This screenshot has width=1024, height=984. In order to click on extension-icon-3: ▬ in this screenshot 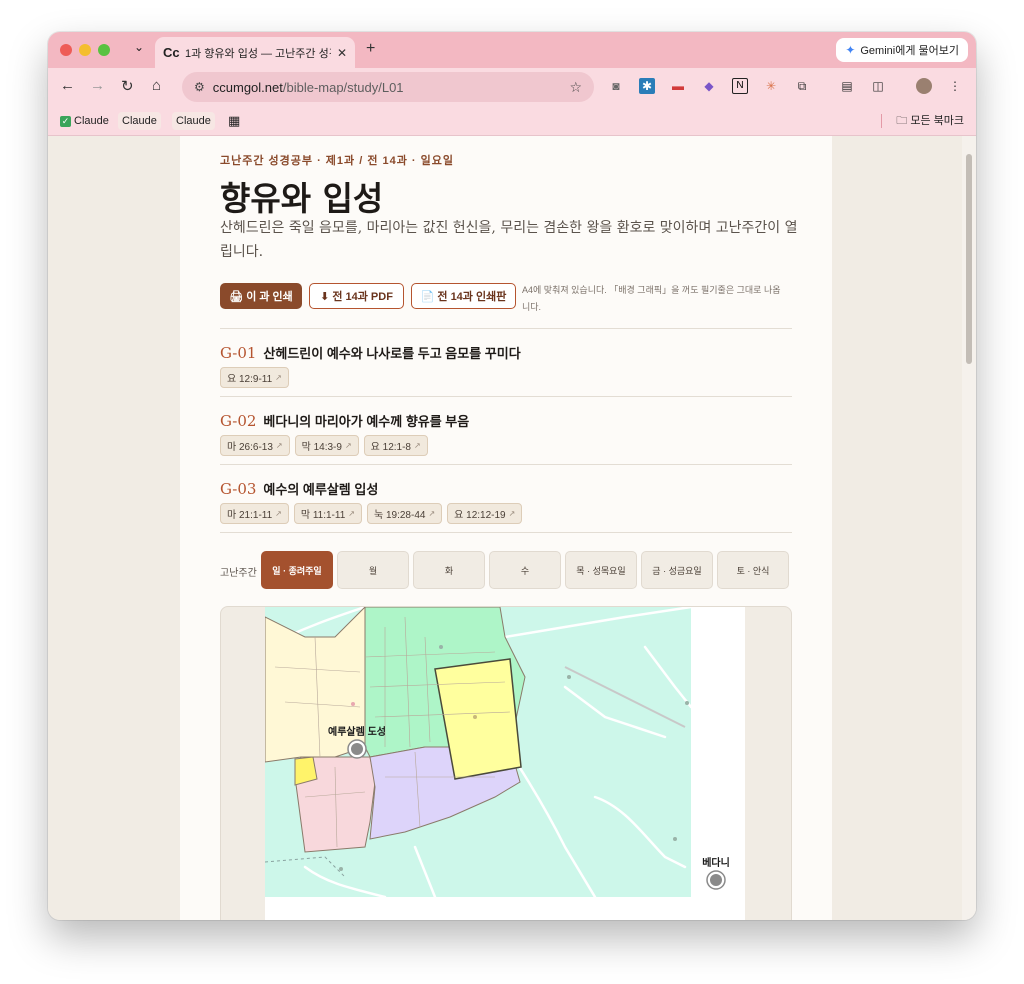, I will do `click(678, 86)`.